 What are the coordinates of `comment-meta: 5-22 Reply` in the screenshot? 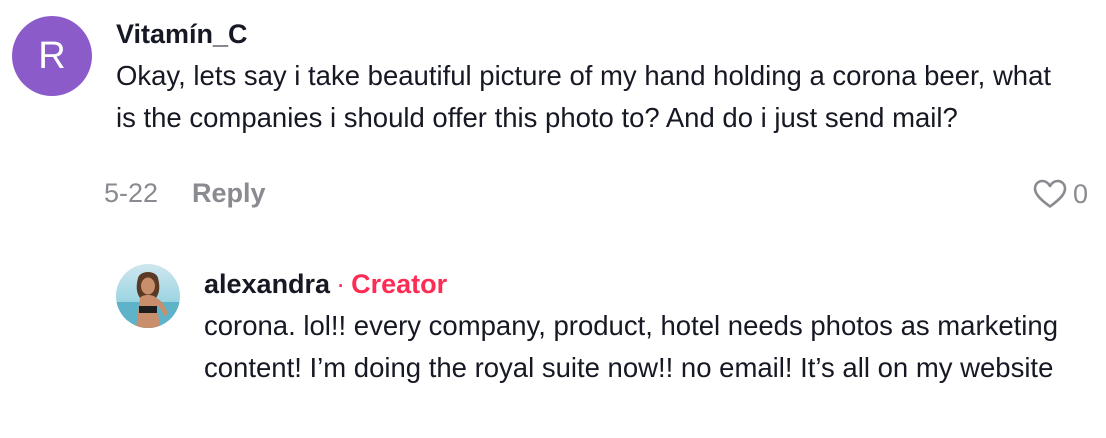 It's located at (185, 193).